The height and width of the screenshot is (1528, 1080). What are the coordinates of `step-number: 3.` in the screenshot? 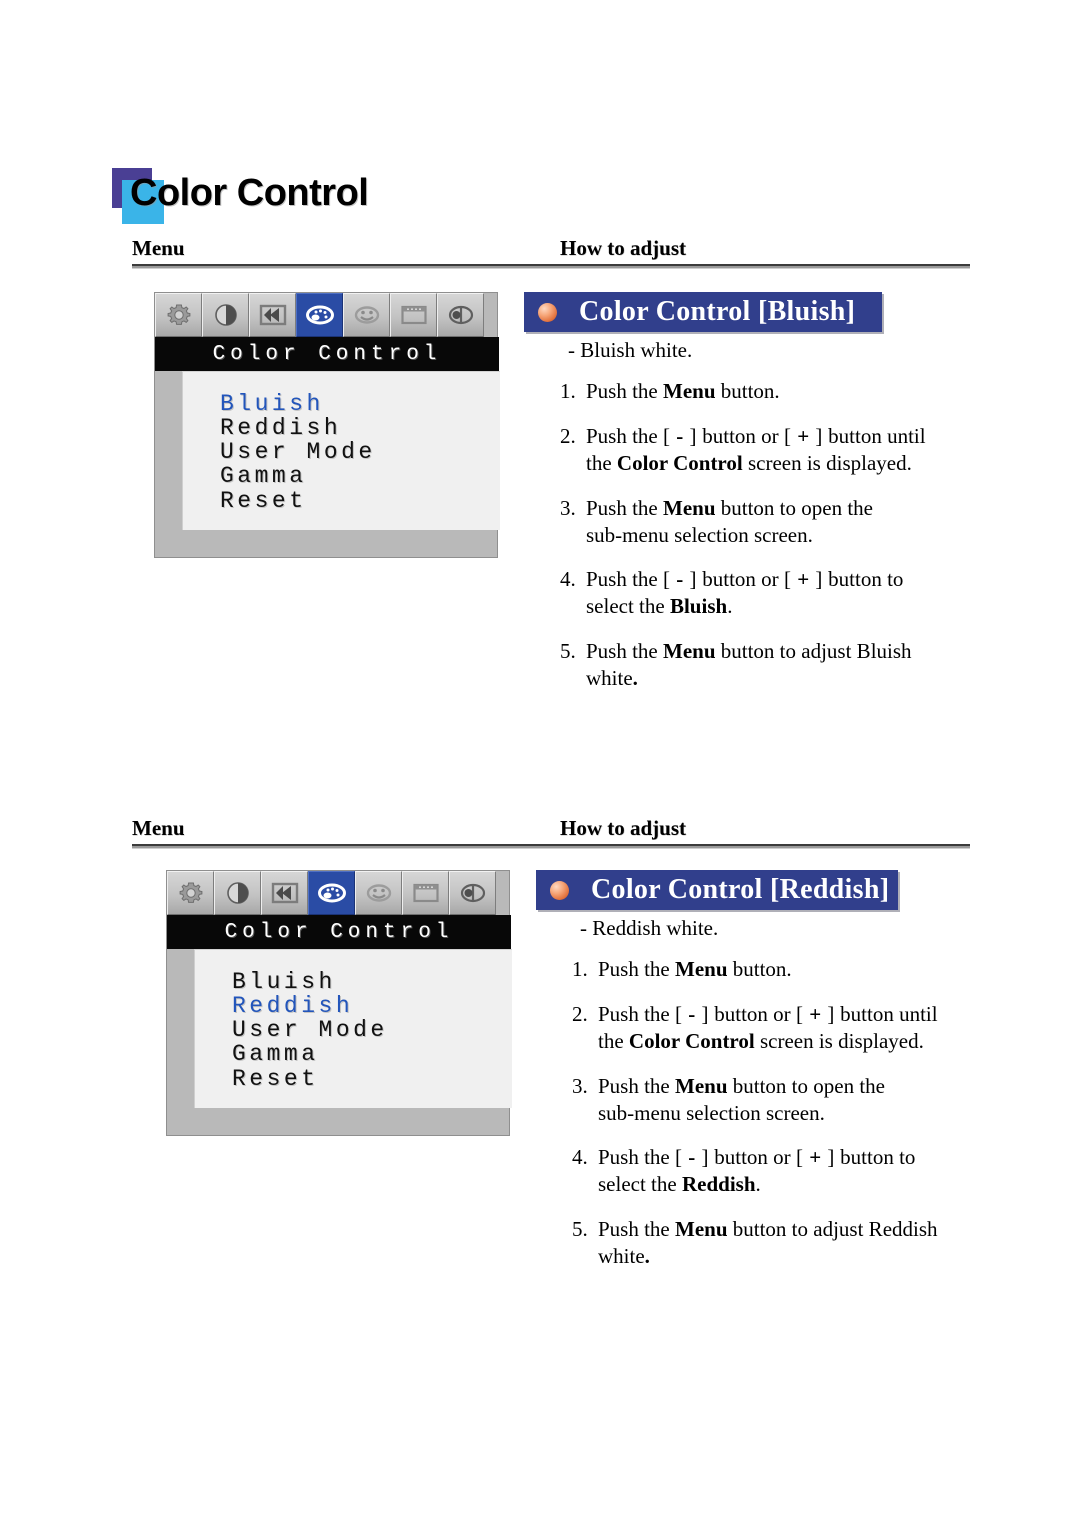 It's located at (580, 1085).